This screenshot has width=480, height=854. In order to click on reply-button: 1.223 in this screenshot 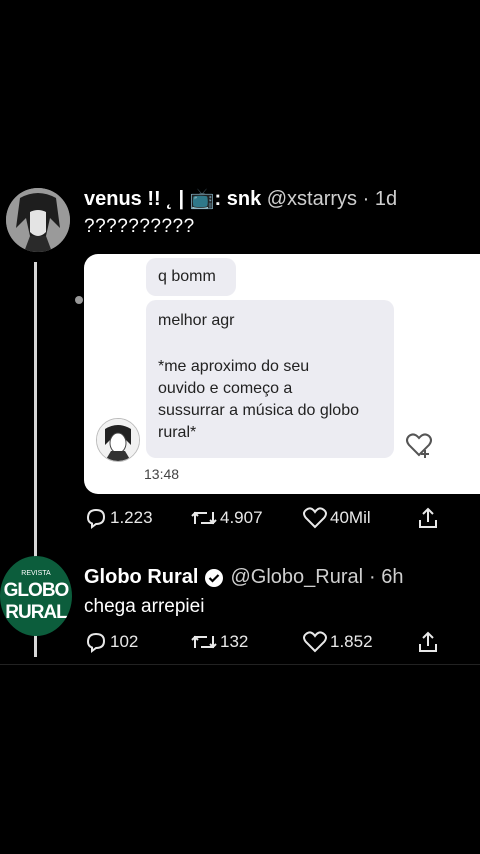, I will do `click(118, 518)`.